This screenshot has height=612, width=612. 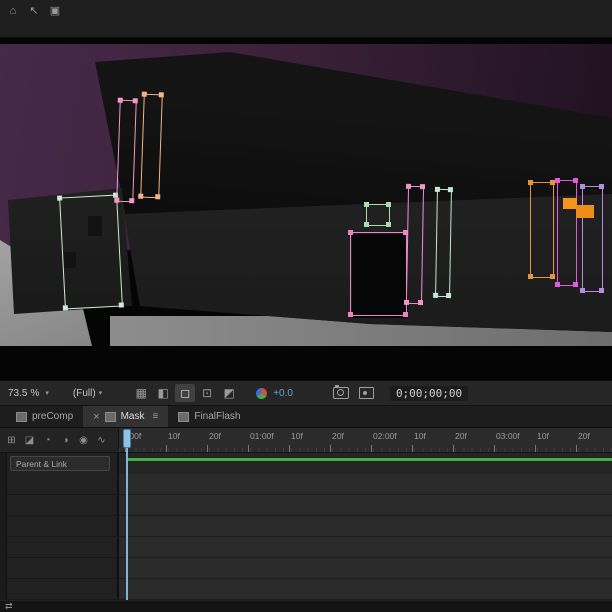 I want to click on toggle-transparency-grid-icon: ◧, so click(x=163, y=393).